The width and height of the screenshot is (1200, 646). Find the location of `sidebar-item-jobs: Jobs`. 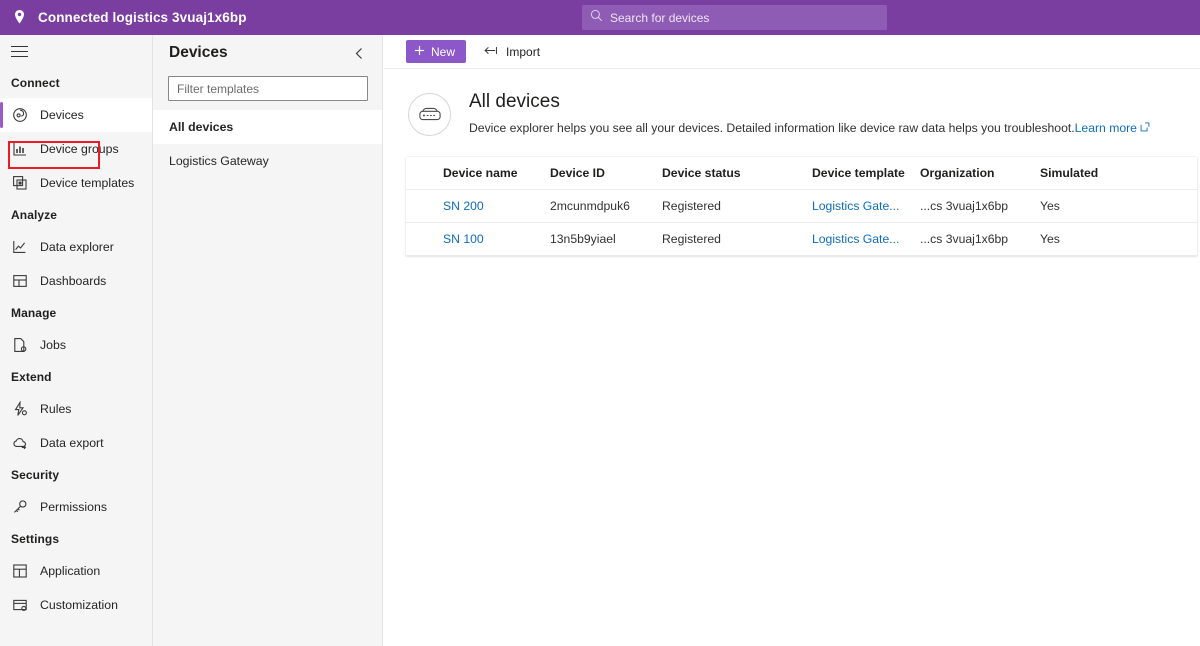

sidebar-item-jobs: Jobs is located at coordinates (76, 345).